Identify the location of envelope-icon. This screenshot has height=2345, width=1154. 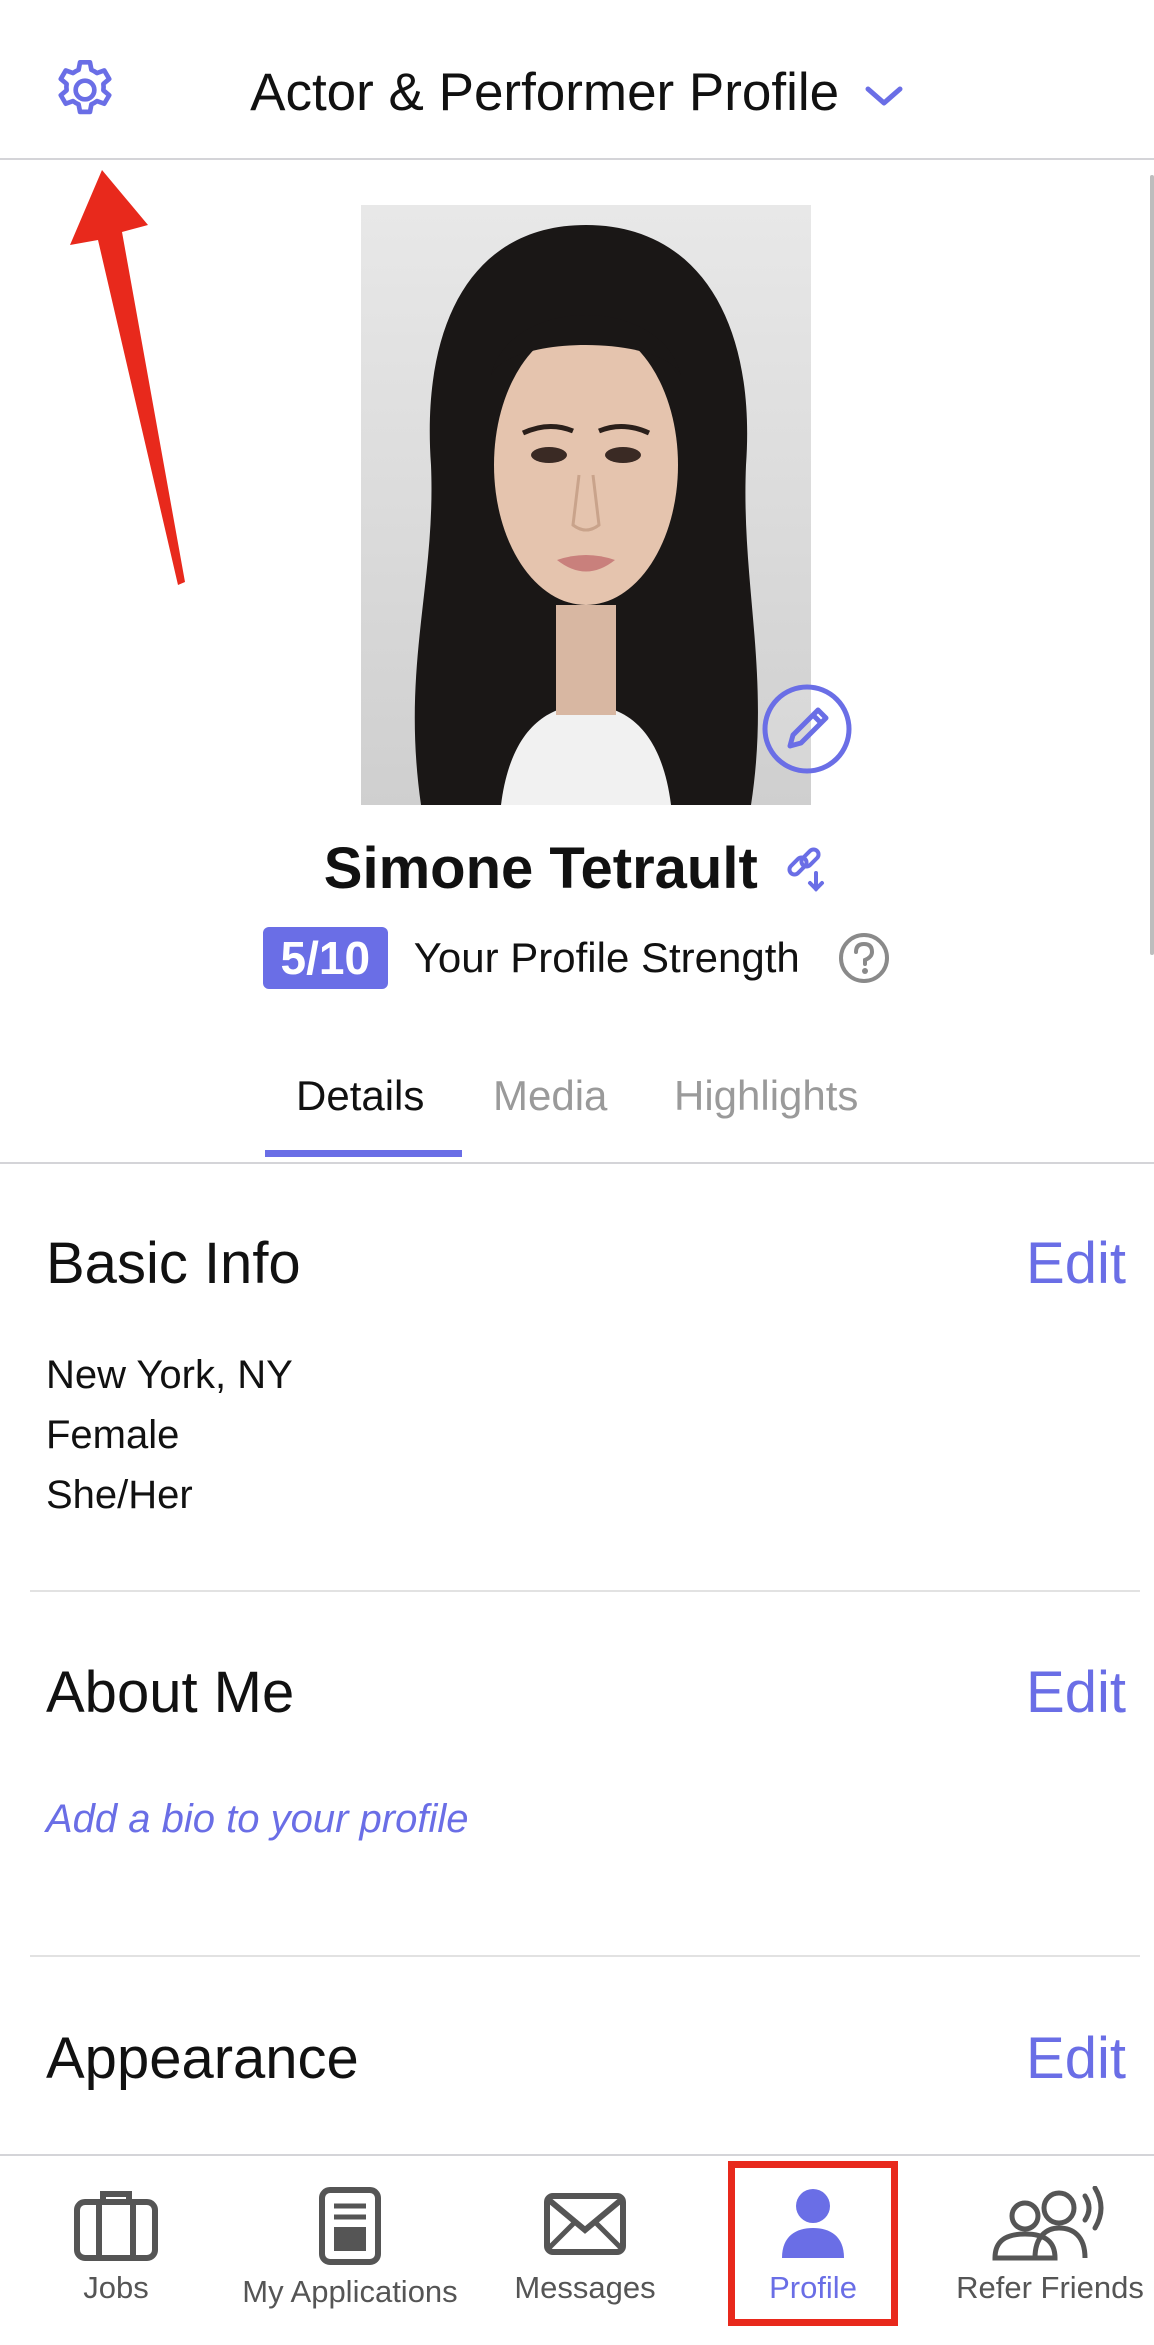
(585, 2224).